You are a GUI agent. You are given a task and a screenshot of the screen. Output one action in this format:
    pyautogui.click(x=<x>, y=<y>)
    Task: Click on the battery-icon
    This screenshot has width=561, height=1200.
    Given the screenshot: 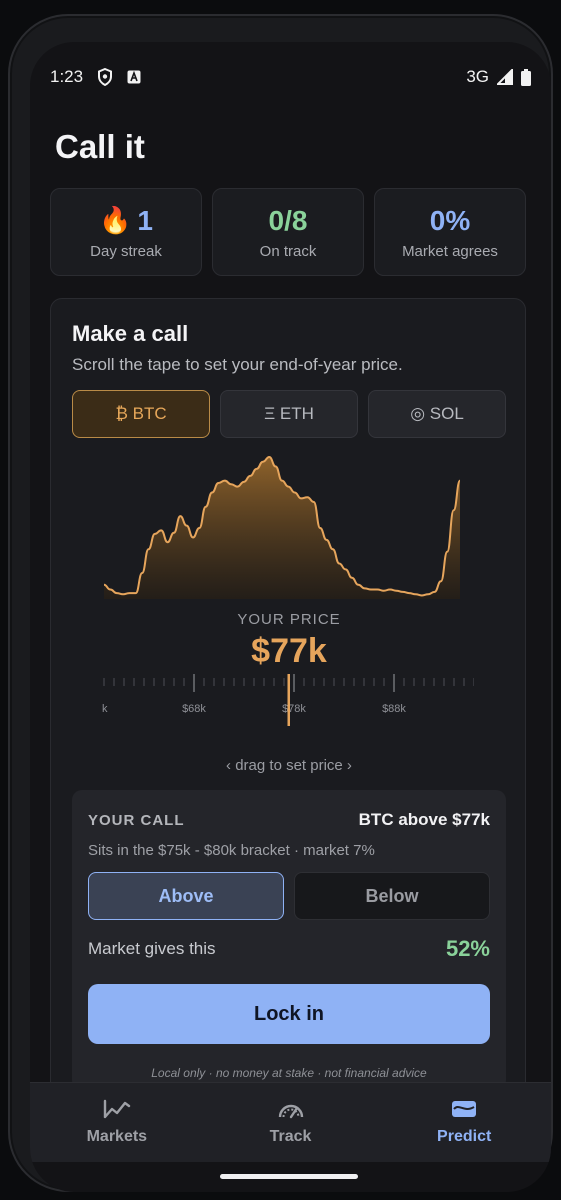 What is the action you would take?
    pyautogui.click(x=526, y=77)
    